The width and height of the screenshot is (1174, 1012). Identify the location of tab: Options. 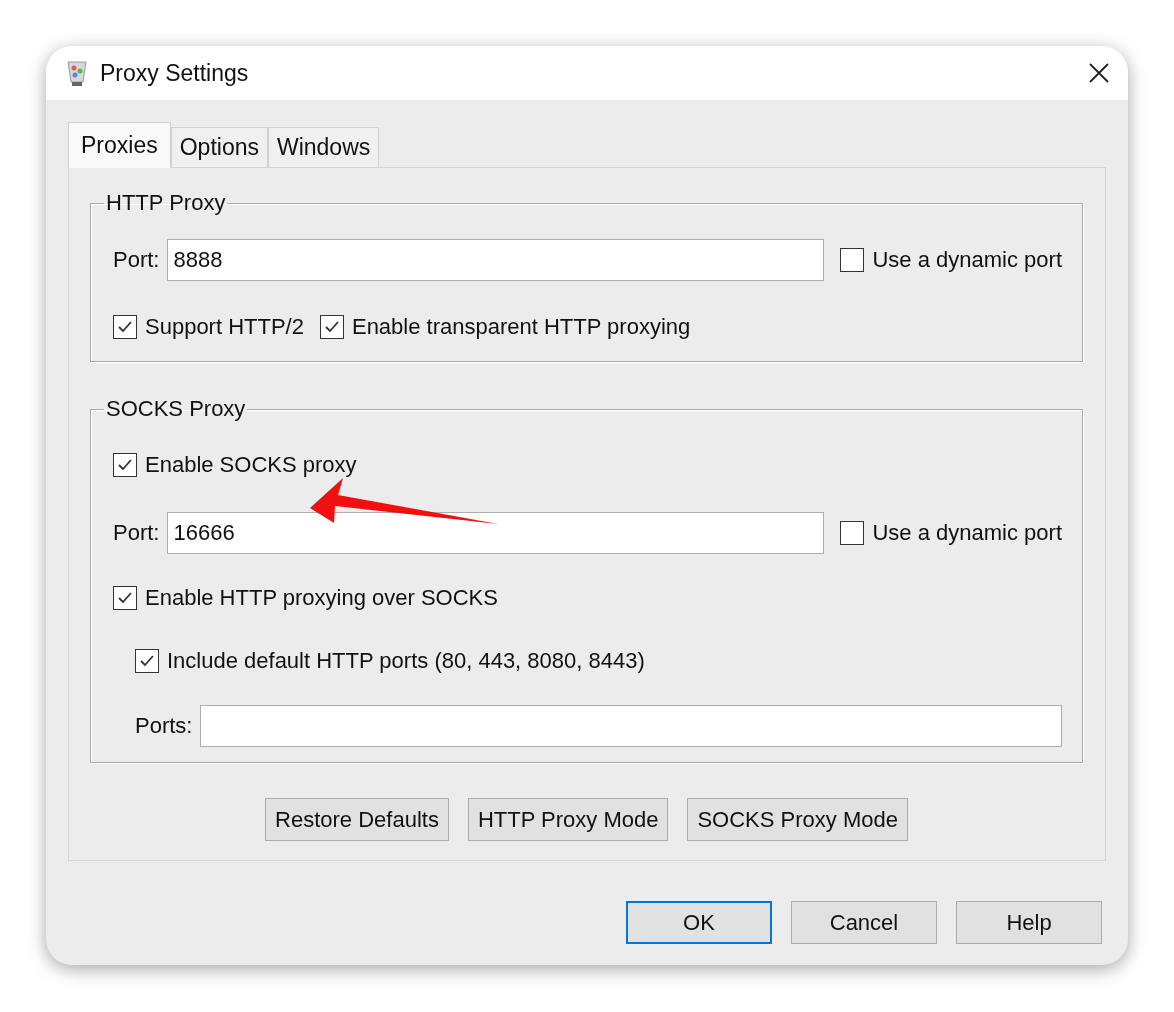
(219, 147).